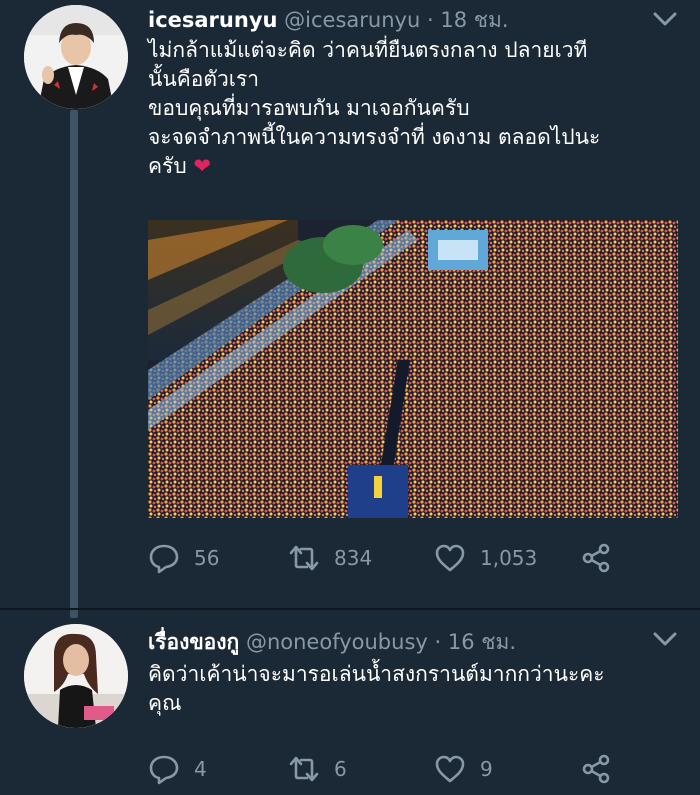  Describe the element at coordinates (337, 642) in the screenshot. I see `user-handle: @noneofyoubusy` at that location.